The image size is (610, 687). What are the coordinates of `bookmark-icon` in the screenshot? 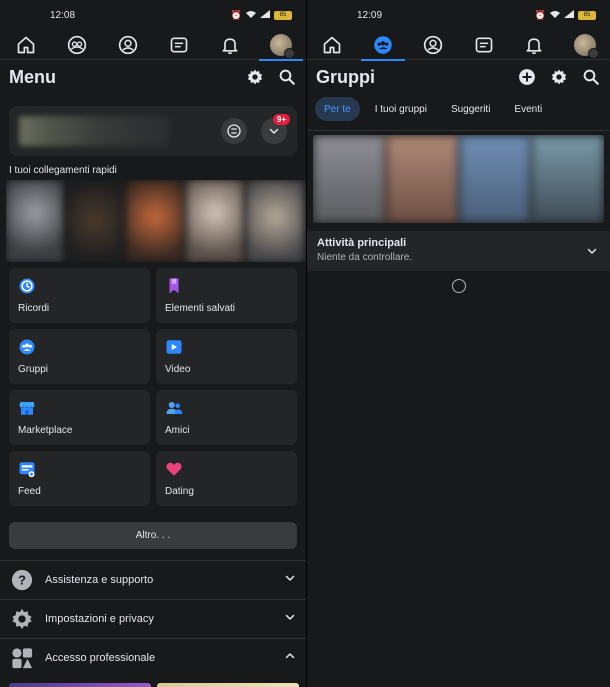 It's located at (174, 286).